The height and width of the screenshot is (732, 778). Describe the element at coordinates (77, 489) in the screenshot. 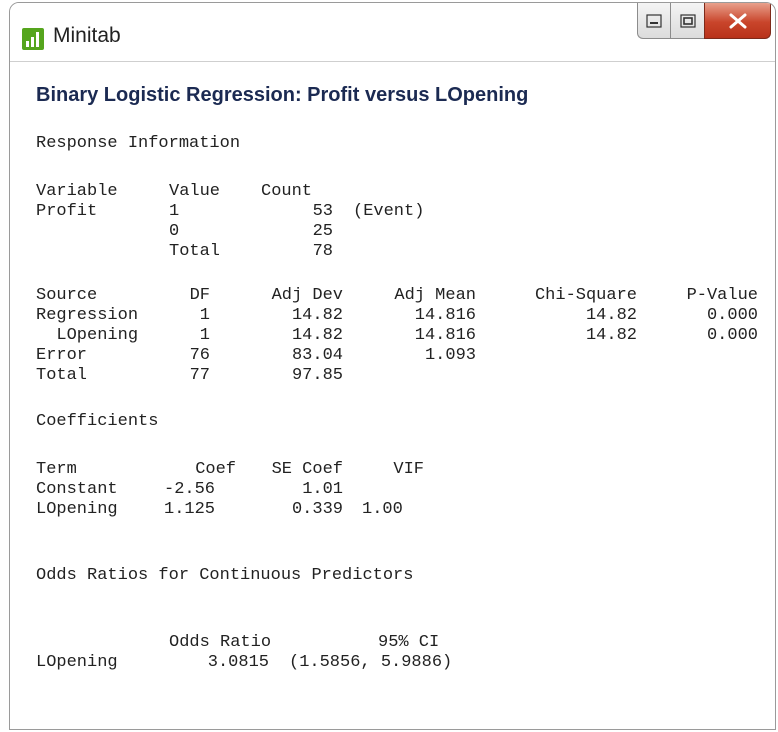

I see `table-cell: Constant` at that location.